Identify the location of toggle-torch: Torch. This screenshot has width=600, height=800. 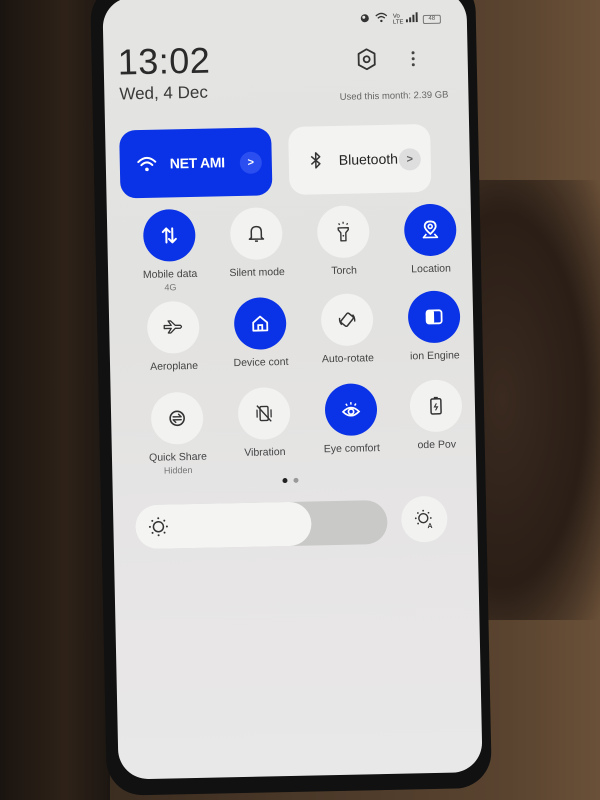
(343, 241).